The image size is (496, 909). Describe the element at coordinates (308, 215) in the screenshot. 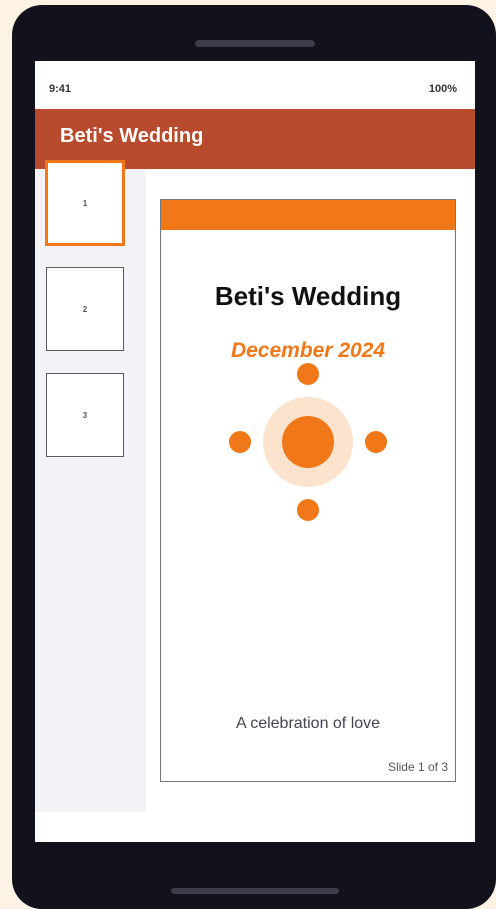

I see `slide-accent-bar` at that location.